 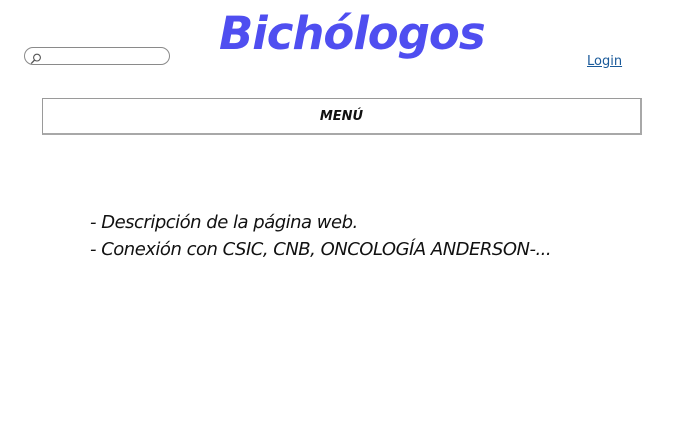 What do you see at coordinates (604, 61) in the screenshot?
I see `login-link: Login` at bounding box center [604, 61].